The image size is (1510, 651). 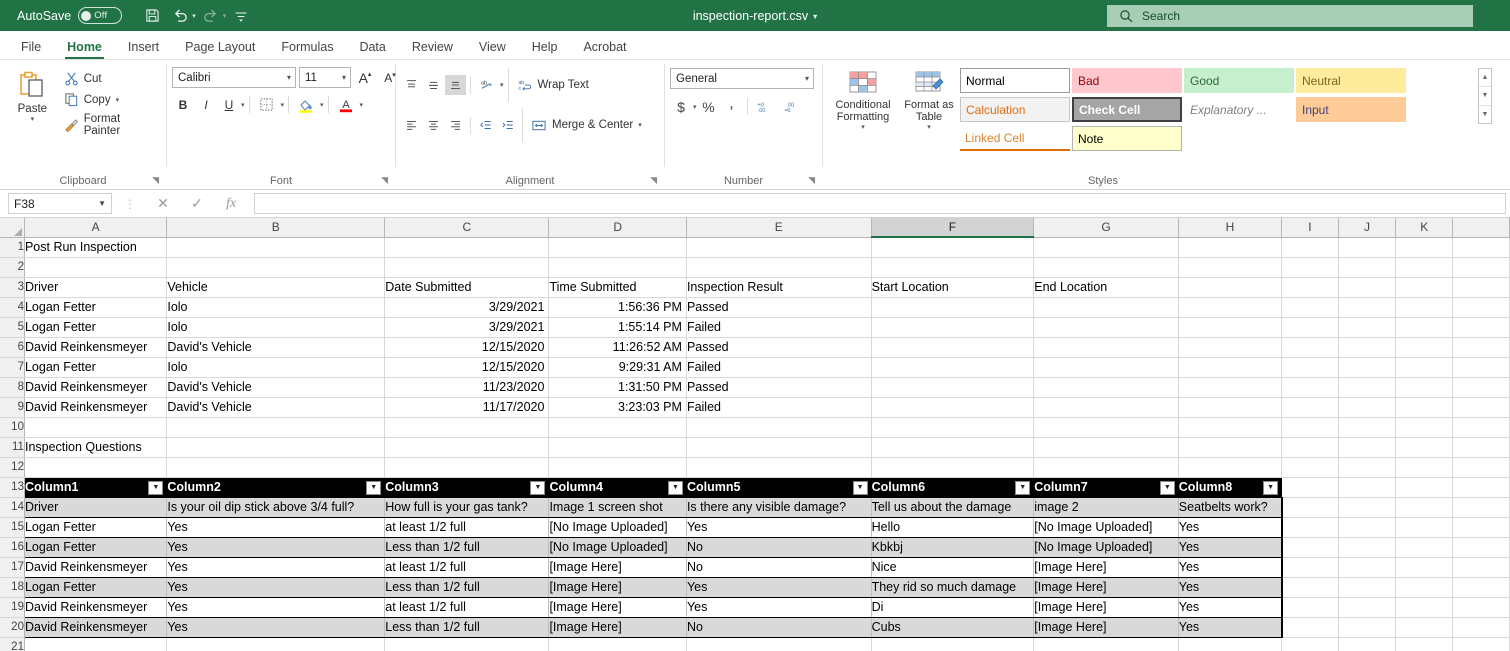 What do you see at coordinates (211, 16) in the screenshot?
I see `redo-icon` at bounding box center [211, 16].